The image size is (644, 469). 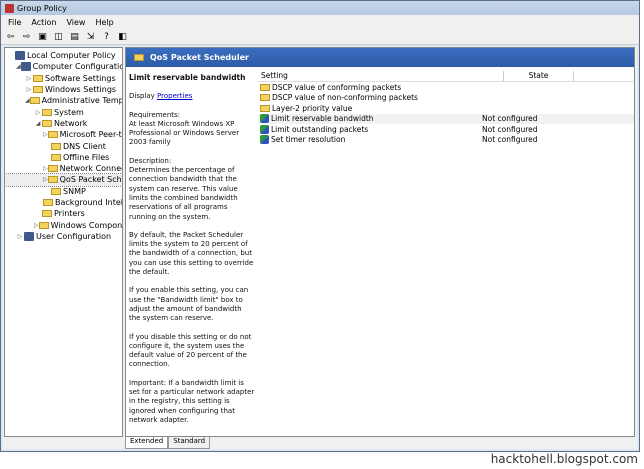 I want to click on toolbar: ⇦ ⇨ ▣ ◫ ▤ ⇲? ◧, so click(x=320, y=37).